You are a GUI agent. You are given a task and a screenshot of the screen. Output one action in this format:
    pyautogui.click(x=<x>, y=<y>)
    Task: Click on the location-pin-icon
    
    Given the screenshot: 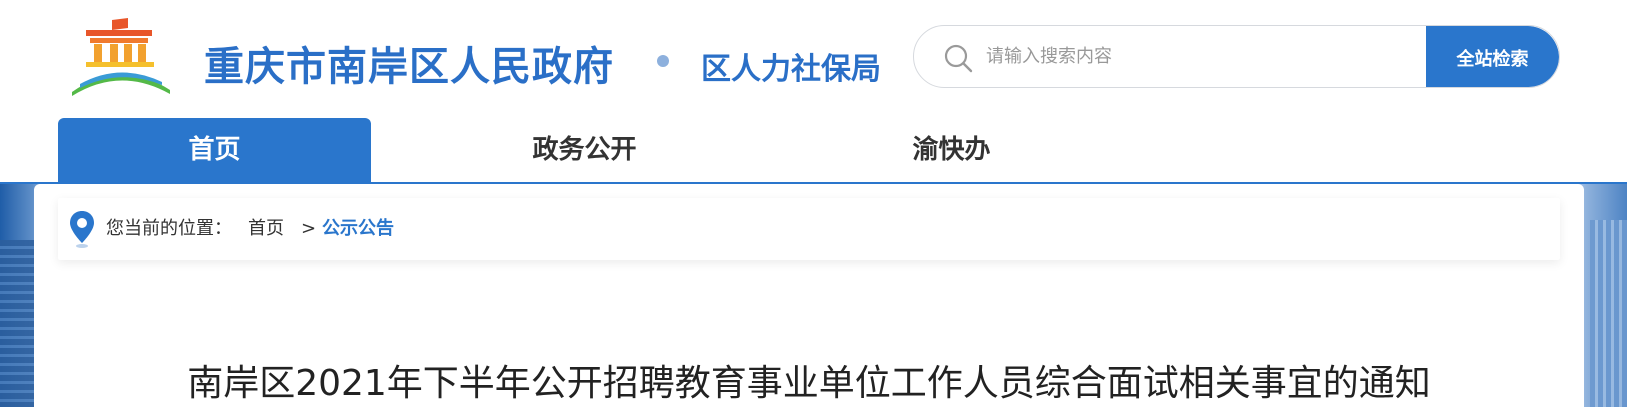 What is the action you would take?
    pyautogui.click(x=82, y=229)
    